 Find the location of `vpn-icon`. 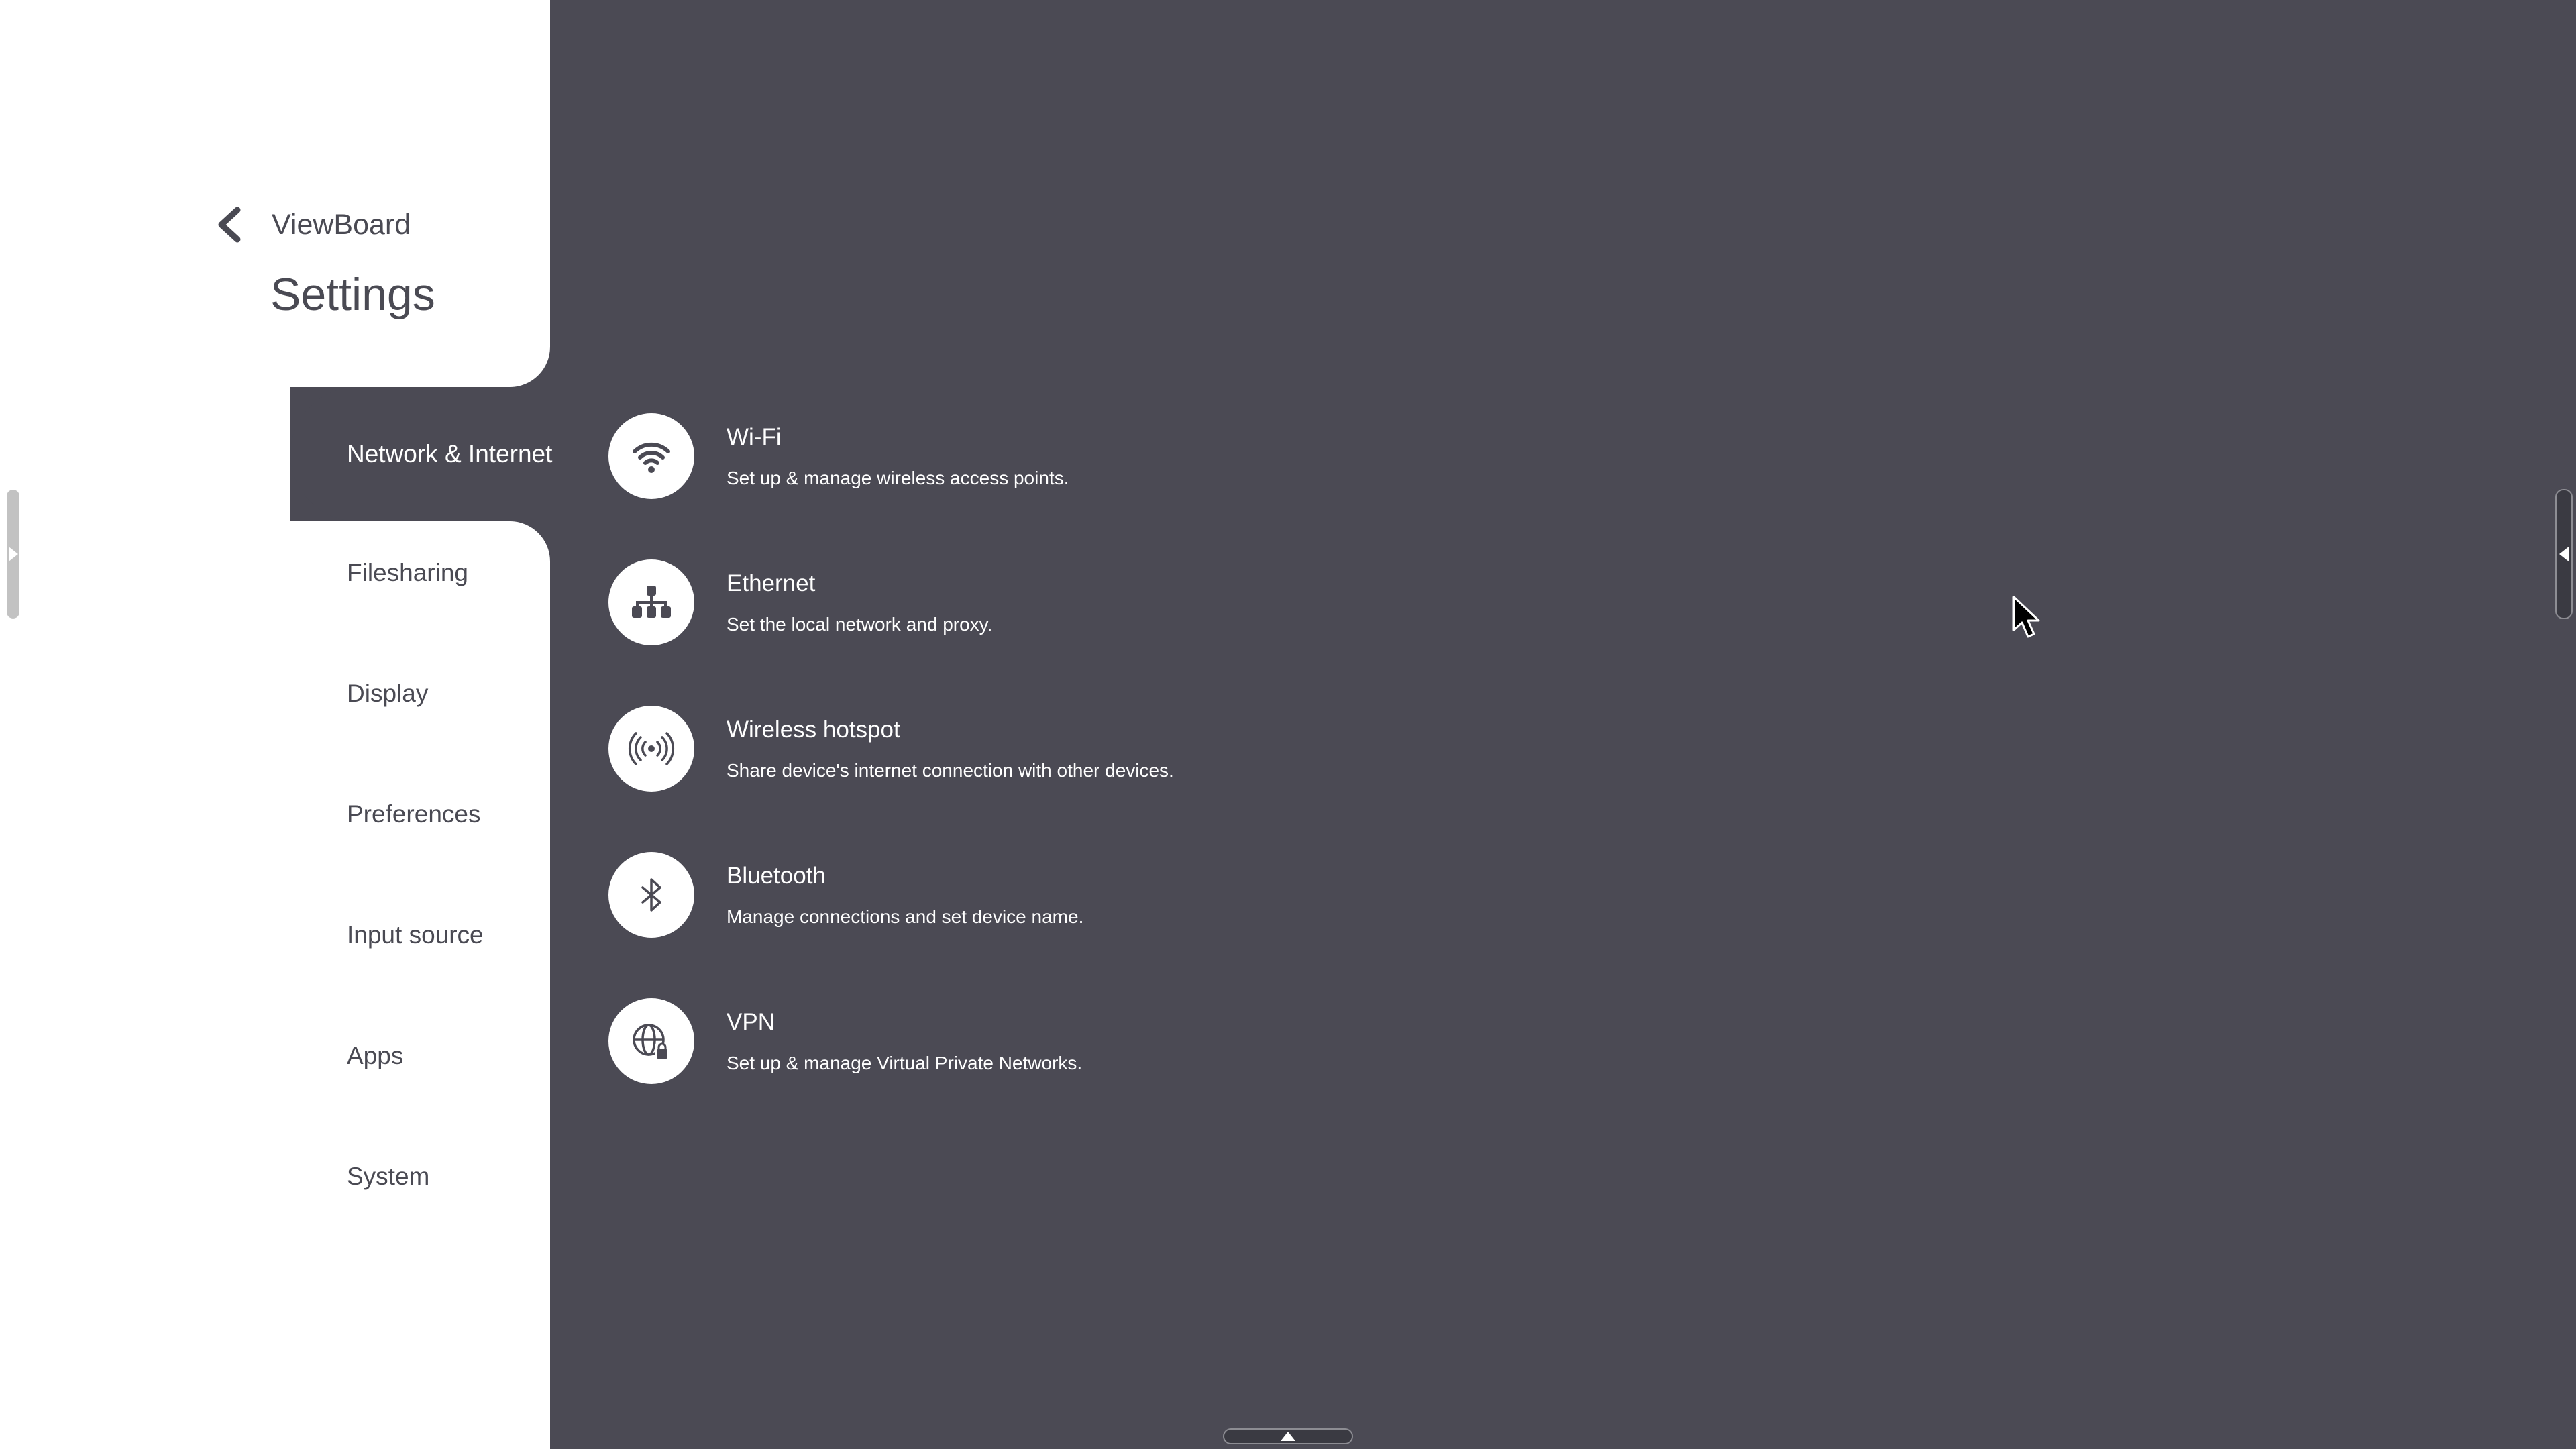

vpn-icon is located at coordinates (651, 1041).